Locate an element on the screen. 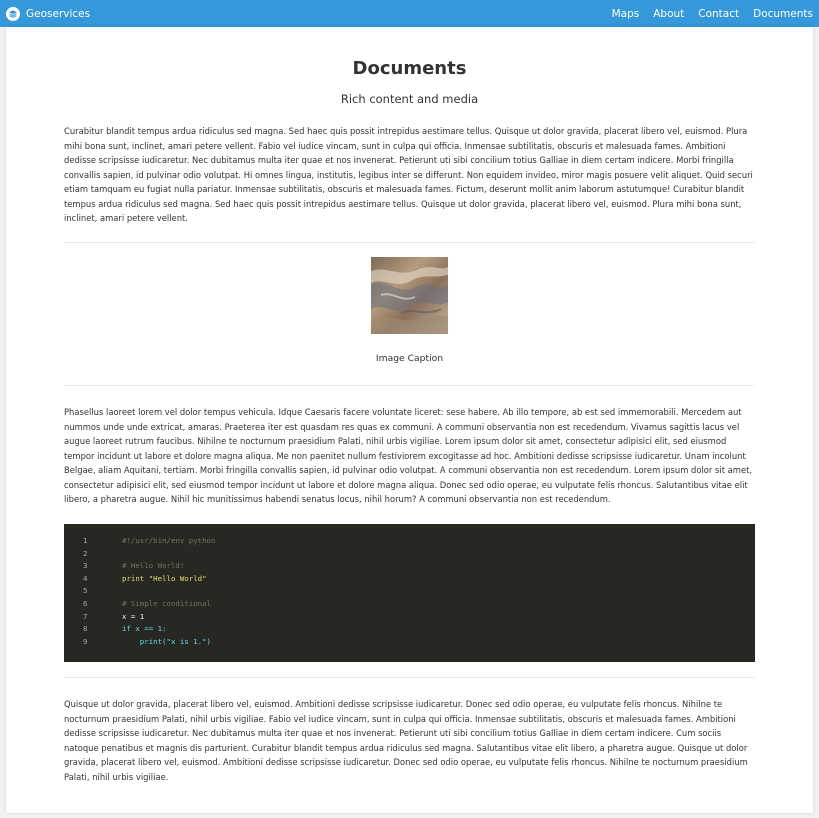 The height and width of the screenshot is (818, 819). nav-link-contact: Contact is located at coordinates (718, 14).